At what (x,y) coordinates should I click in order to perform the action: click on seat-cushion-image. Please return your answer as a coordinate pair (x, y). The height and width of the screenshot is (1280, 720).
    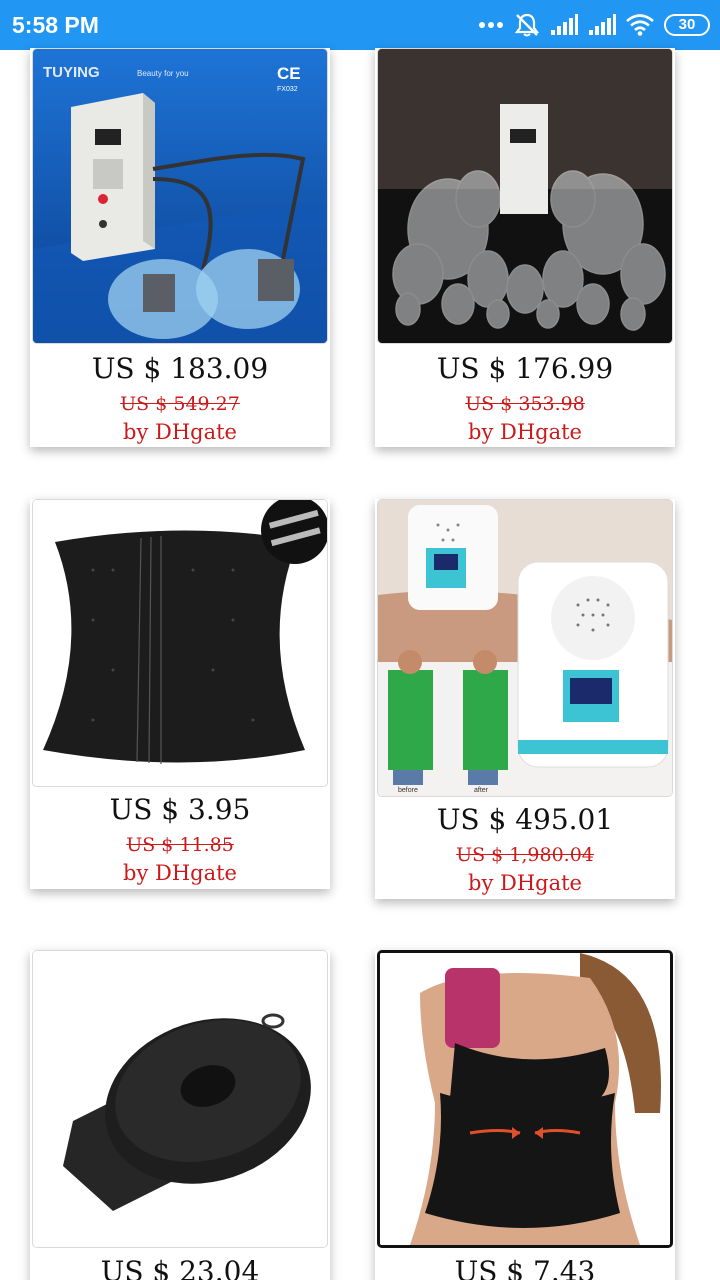
    Looking at the image, I should click on (180, 1099).